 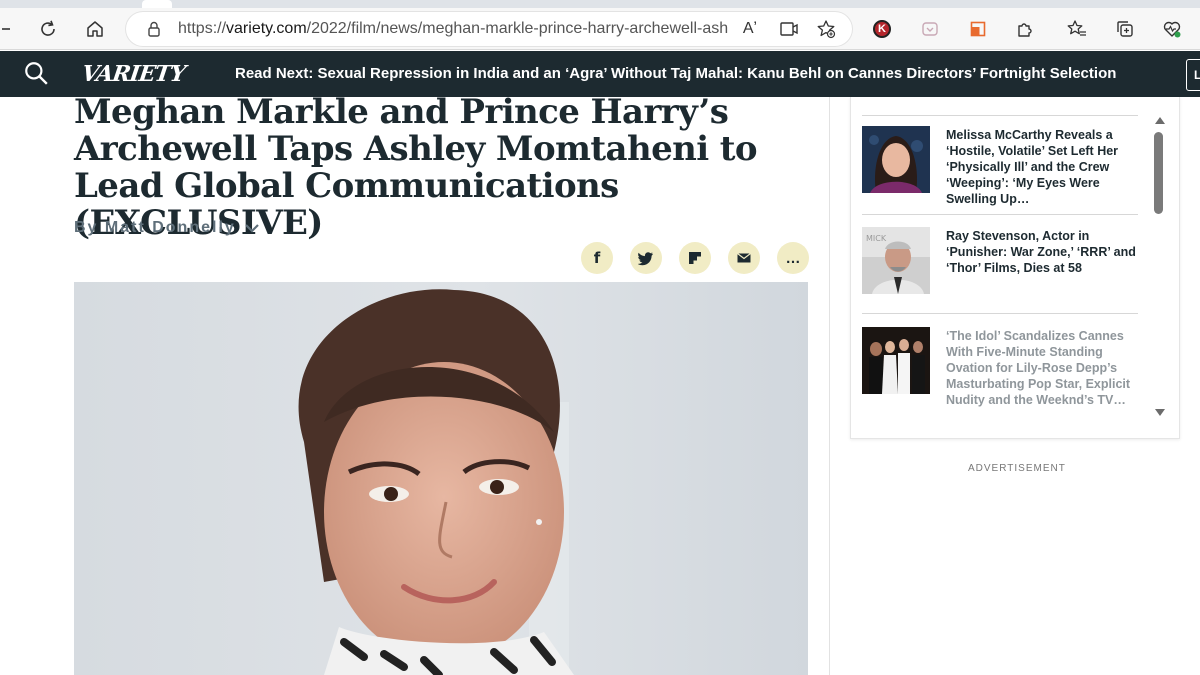 I want to click on favorites-icon, so click(x=1076, y=28).